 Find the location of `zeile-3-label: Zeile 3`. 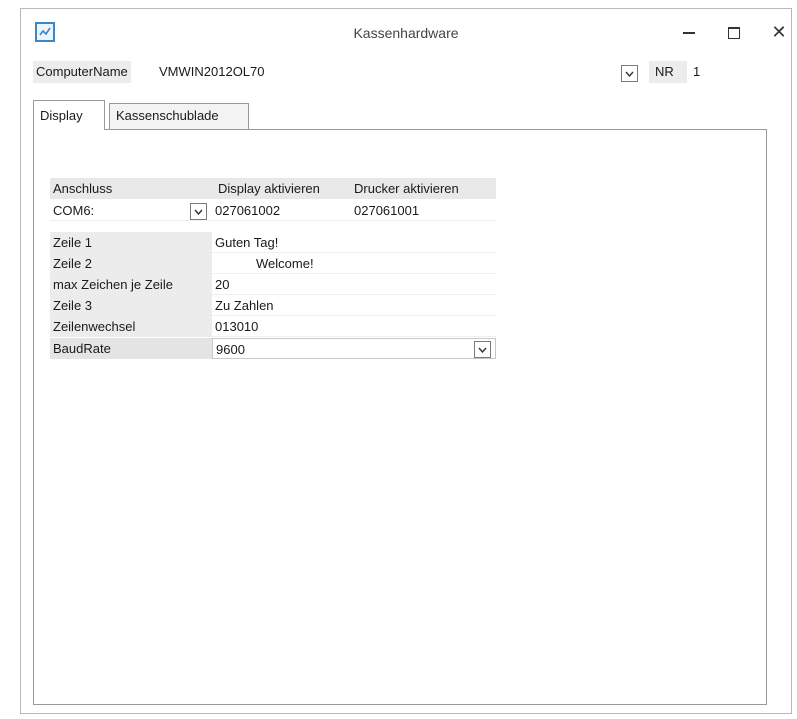

zeile-3-label: Zeile 3 is located at coordinates (131, 305).